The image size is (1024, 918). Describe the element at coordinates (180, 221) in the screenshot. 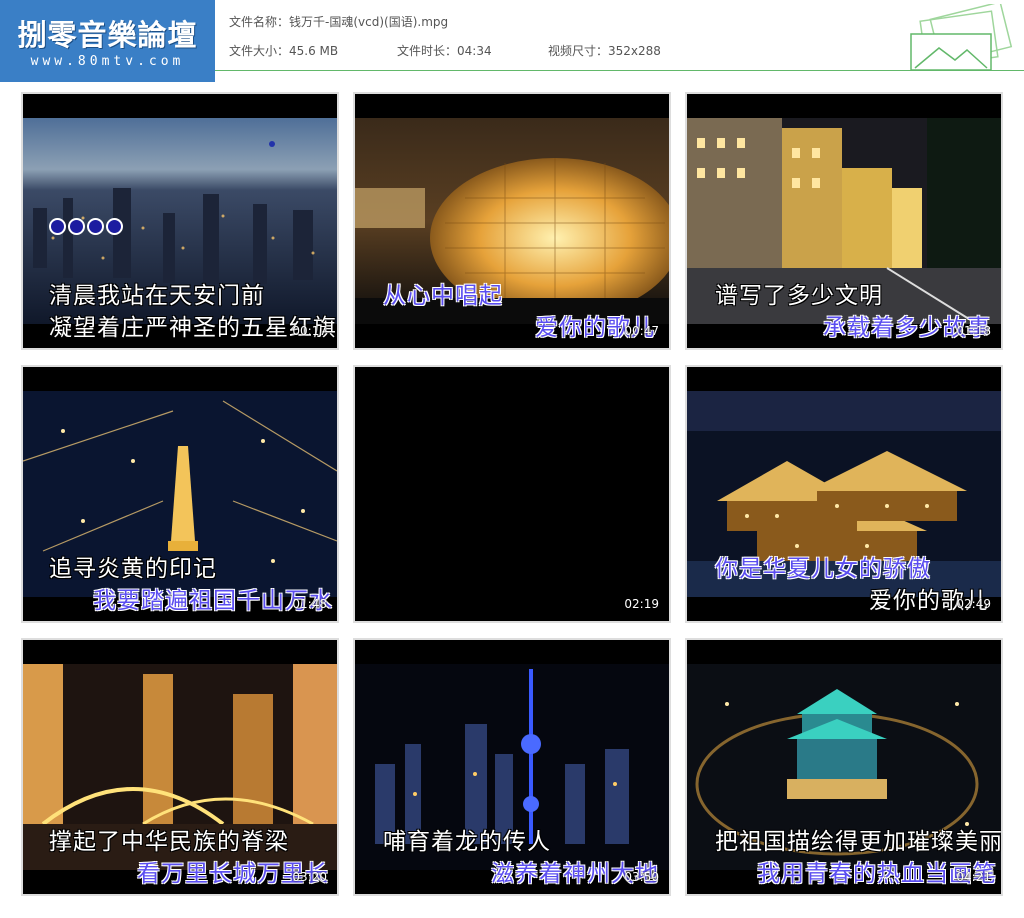

I see `thumbnail: 清晨我站在天安门前 凝望着庄严神圣的五星红旗 00:17` at that location.